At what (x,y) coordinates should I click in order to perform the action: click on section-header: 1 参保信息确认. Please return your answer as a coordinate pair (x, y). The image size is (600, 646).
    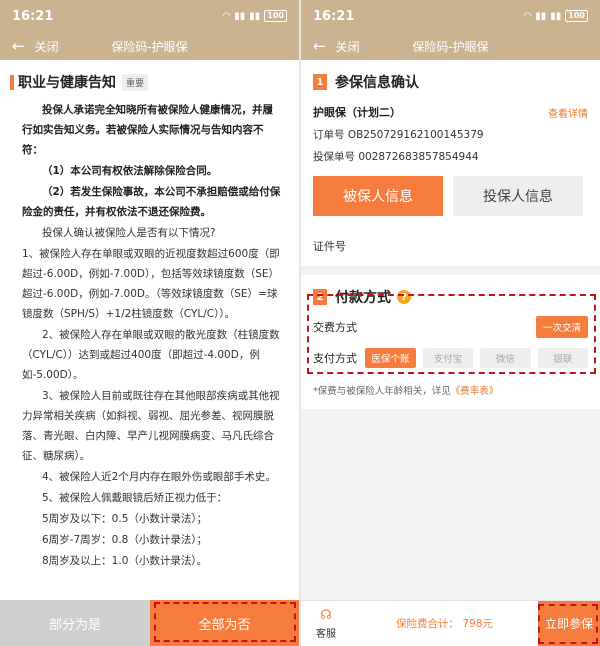
    Looking at the image, I should click on (450, 80).